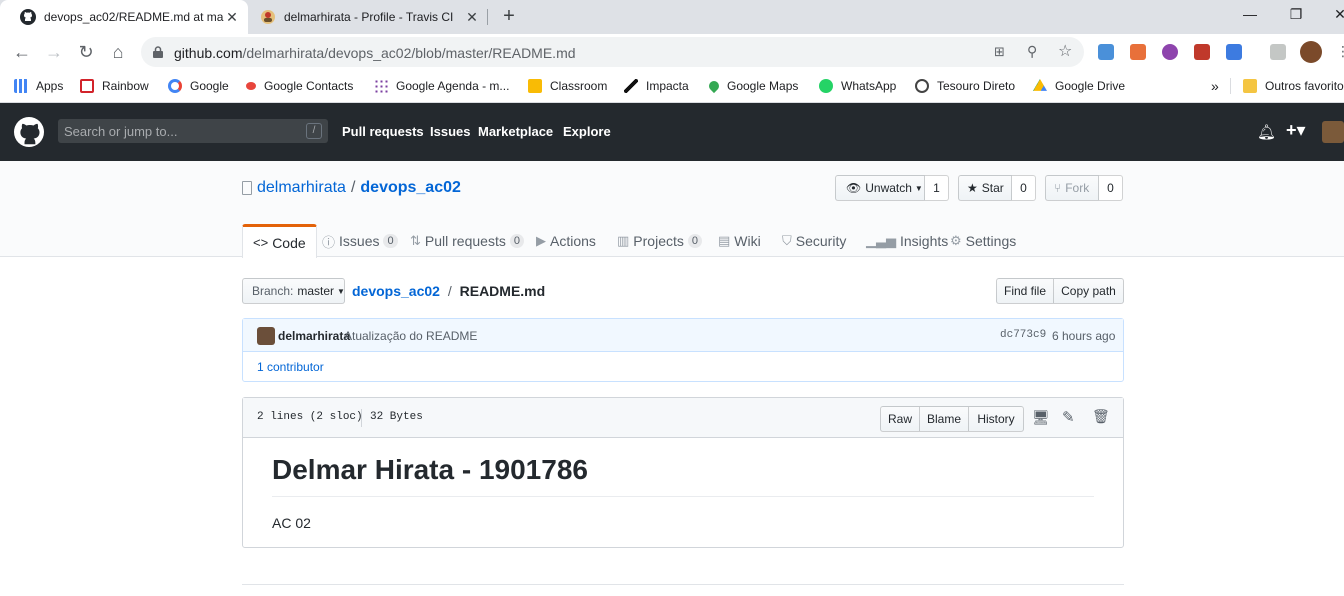 Image resolution: width=1344 pixels, height=596 pixels. I want to click on forward-icon: →, so click(54, 52).